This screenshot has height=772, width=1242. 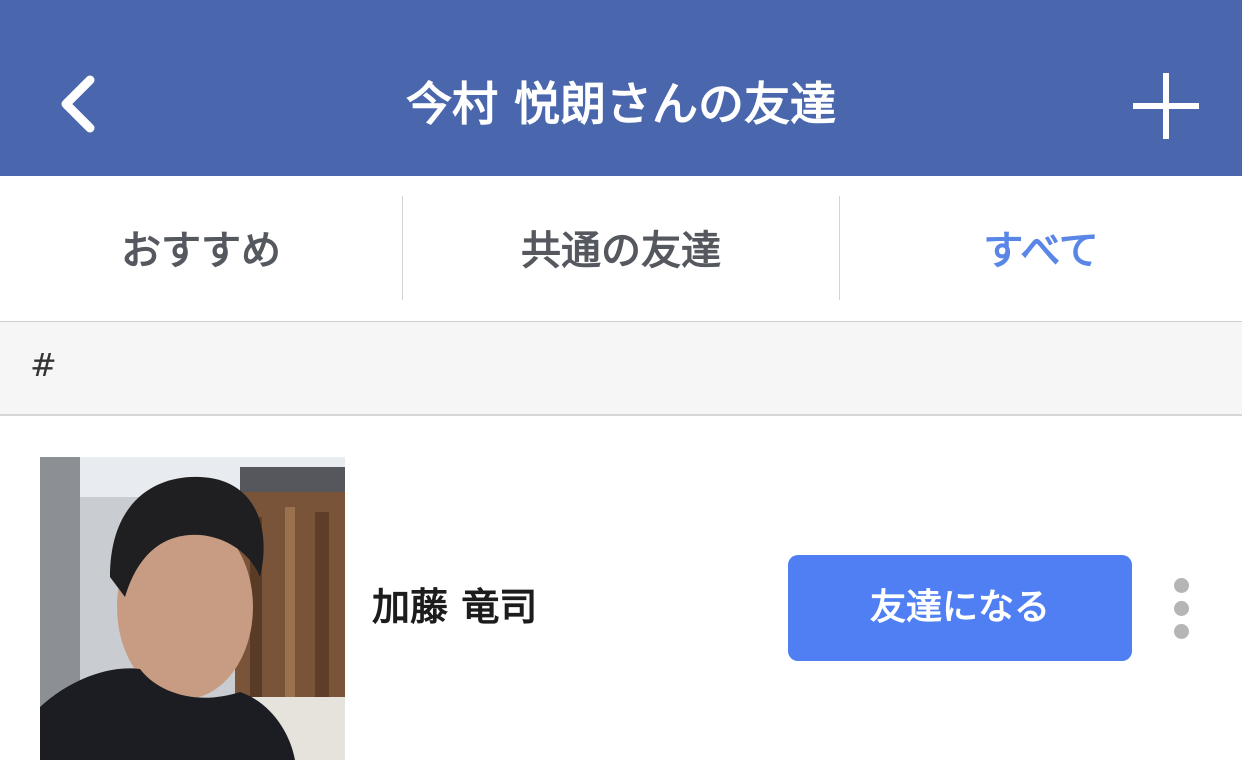 I want to click on tab-mutual-friends: 共通の友達, so click(x=621, y=248).